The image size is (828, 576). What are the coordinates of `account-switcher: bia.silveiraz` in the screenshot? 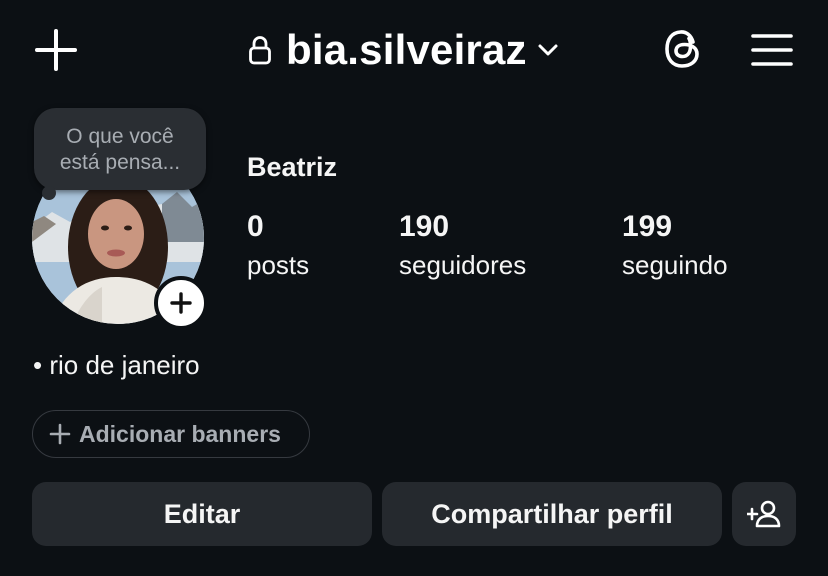 It's located at (403, 50).